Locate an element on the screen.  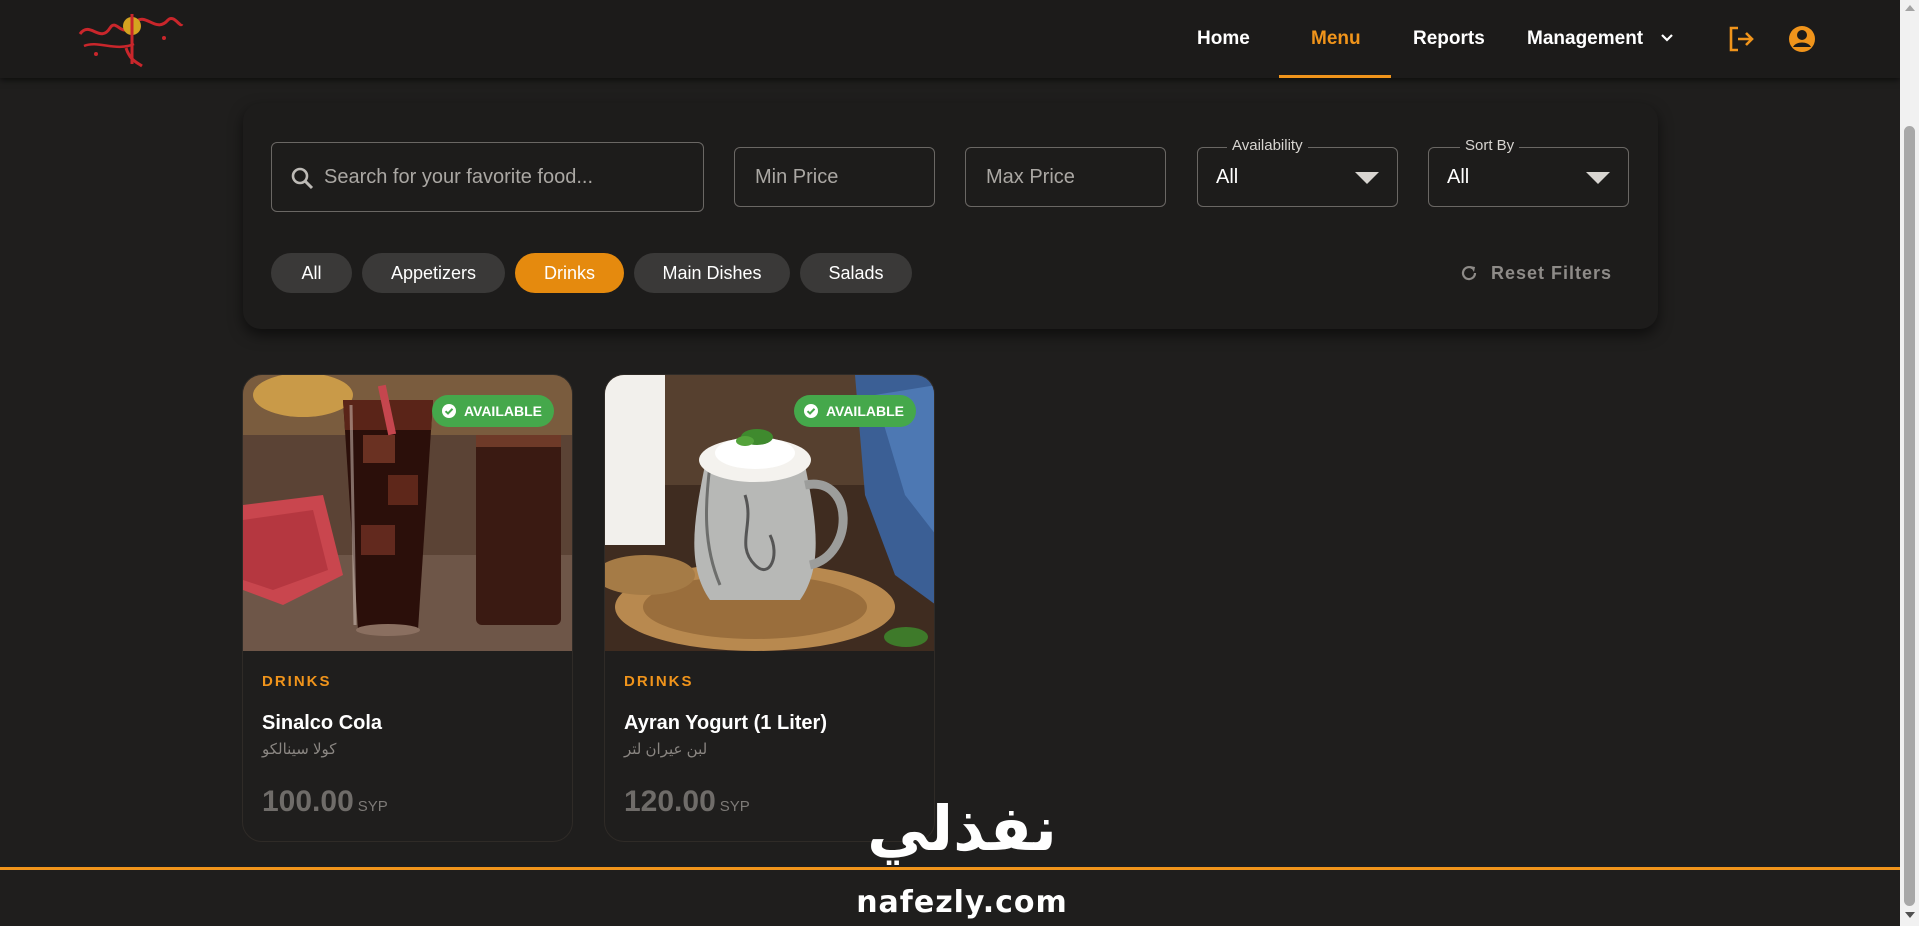
watermark-arabic: نفذلي is located at coordinates (962, 828).